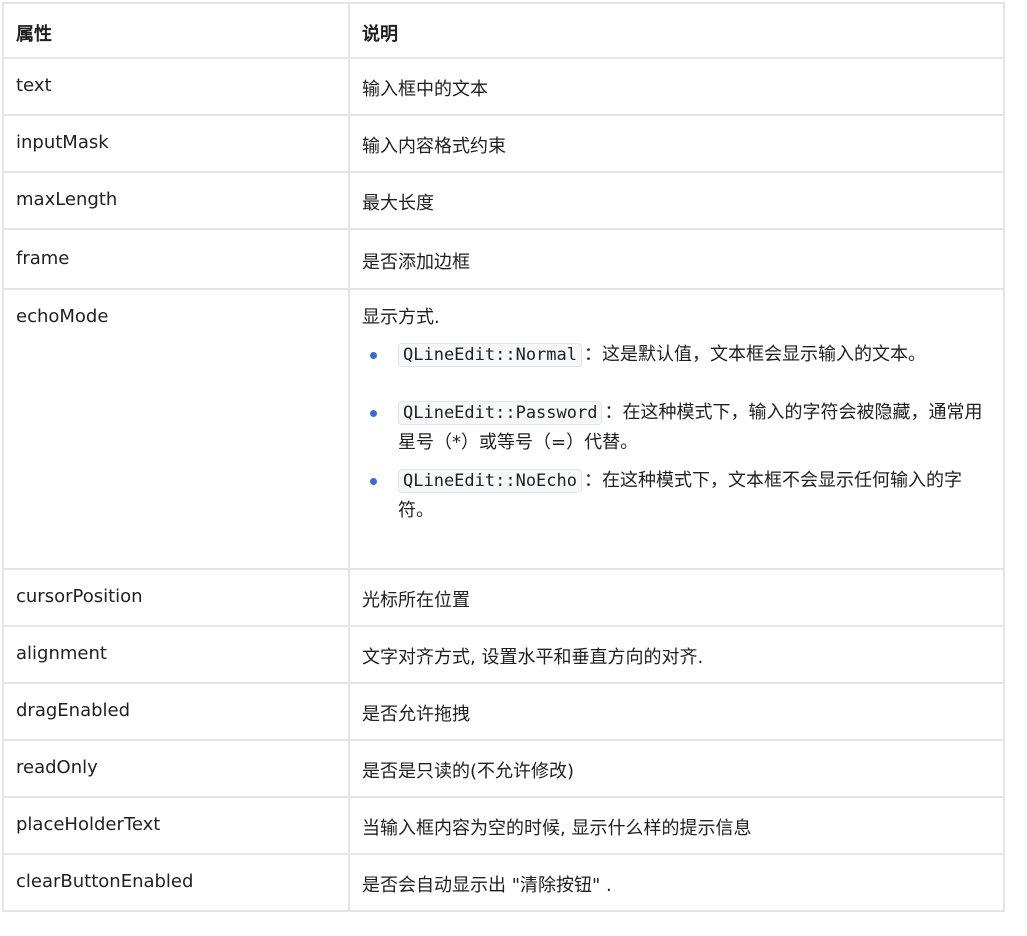  I want to click on code-normal: QLineEdit::Normal, so click(490, 355).